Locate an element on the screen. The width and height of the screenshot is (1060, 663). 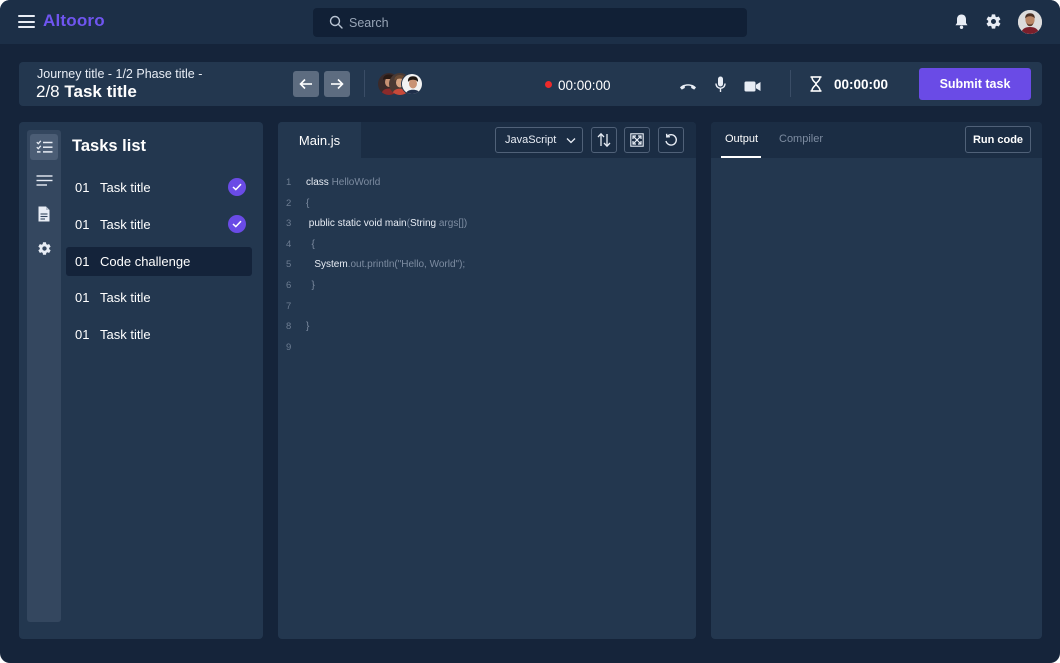
tasks-list-title: Tasks list is located at coordinates (109, 146).